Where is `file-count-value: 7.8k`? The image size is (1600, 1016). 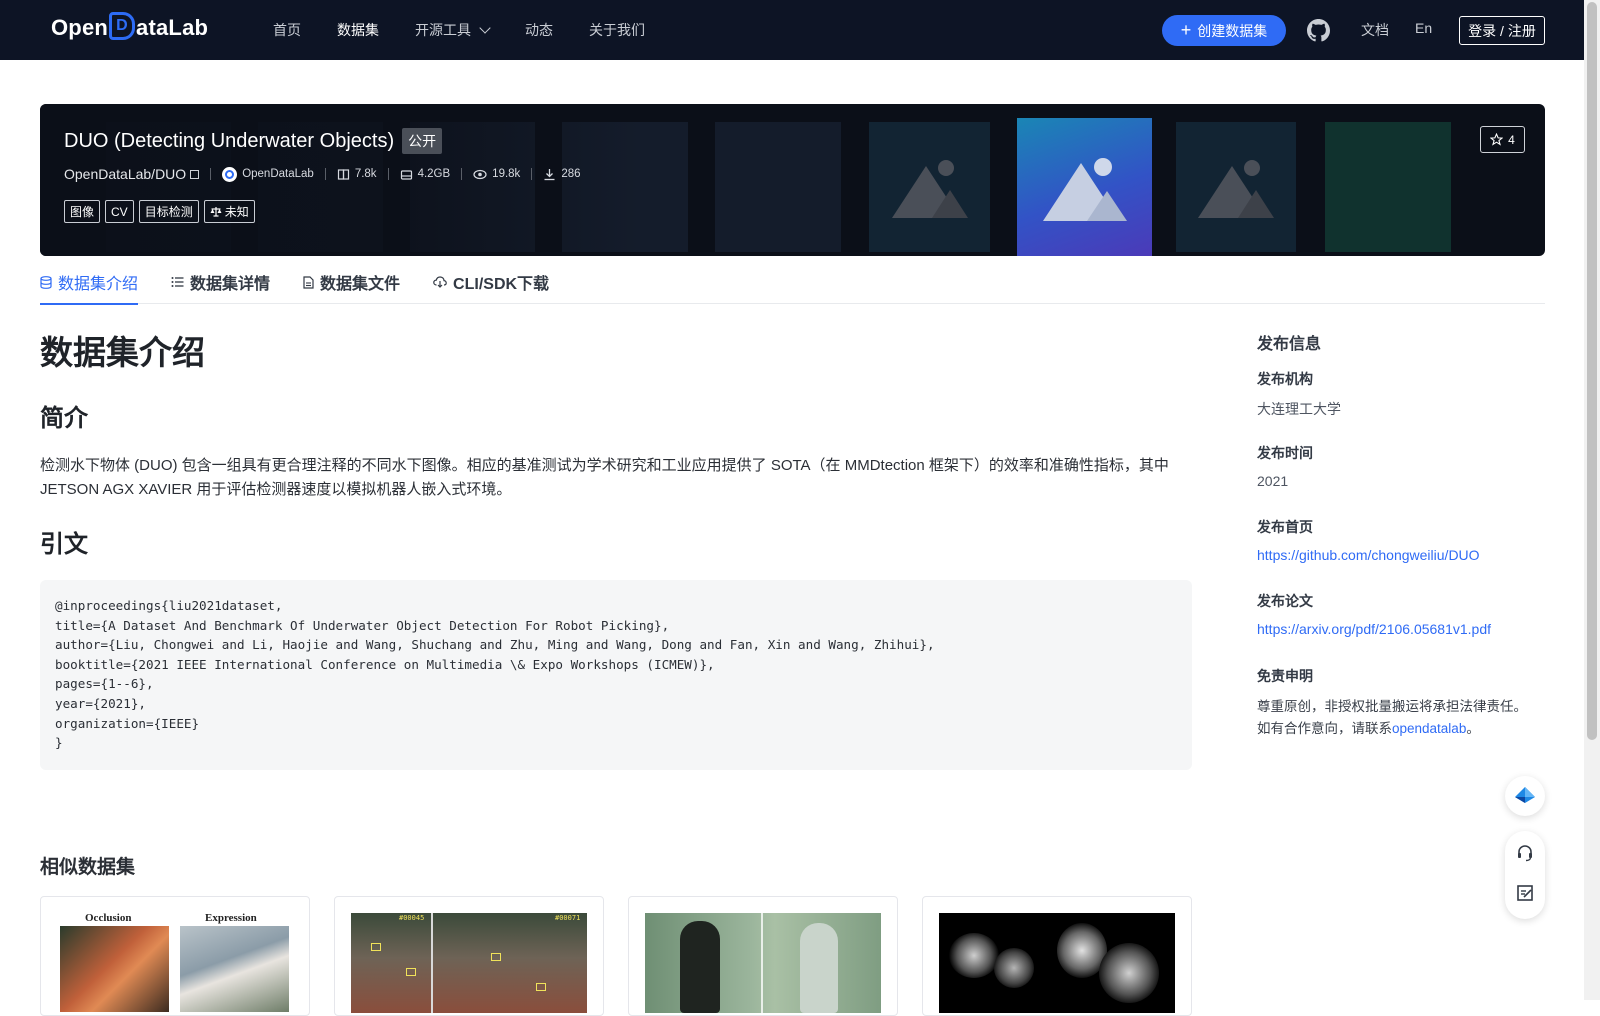 file-count-value: 7.8k is located at coordinates (365, 174).